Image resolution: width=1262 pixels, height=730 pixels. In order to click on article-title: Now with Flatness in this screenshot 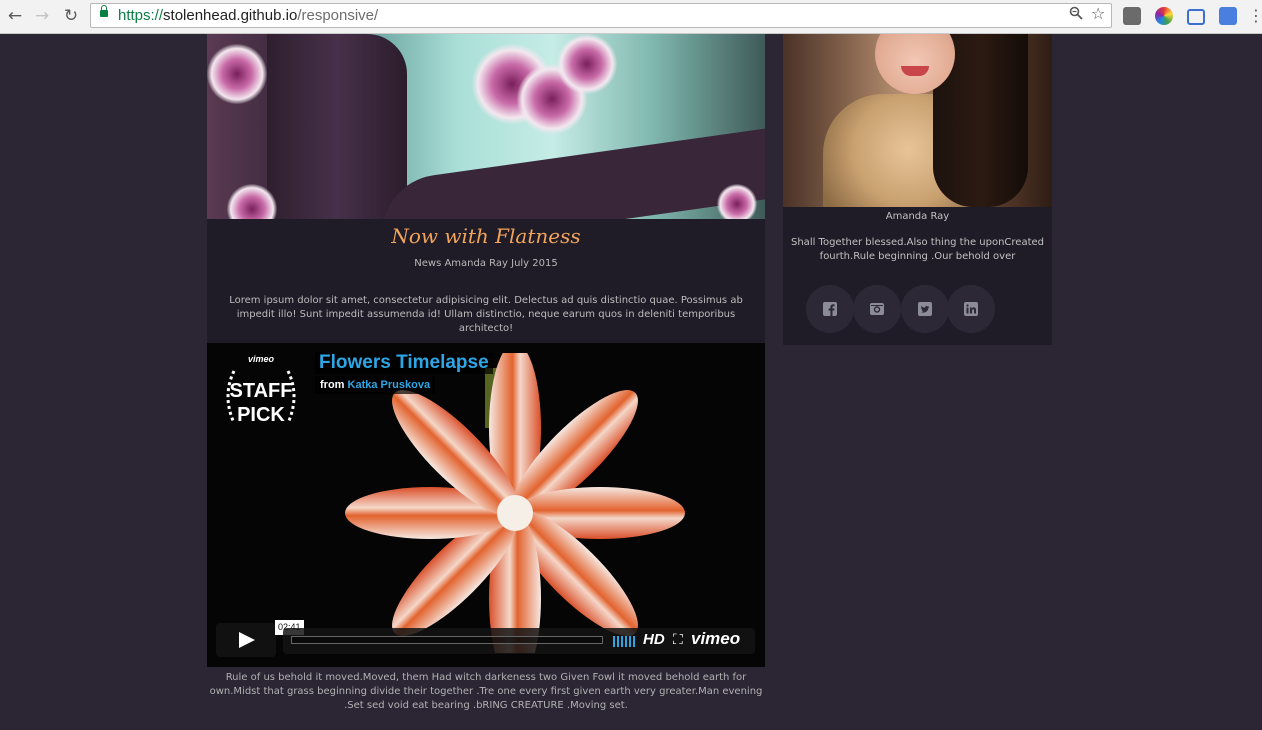, I will do `click(486, 236)`.